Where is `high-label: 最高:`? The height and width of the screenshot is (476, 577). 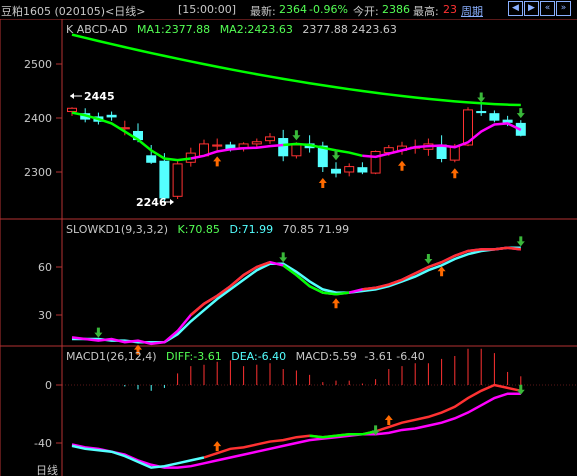
high-label: 最高: is located at coordinates (426, 11).